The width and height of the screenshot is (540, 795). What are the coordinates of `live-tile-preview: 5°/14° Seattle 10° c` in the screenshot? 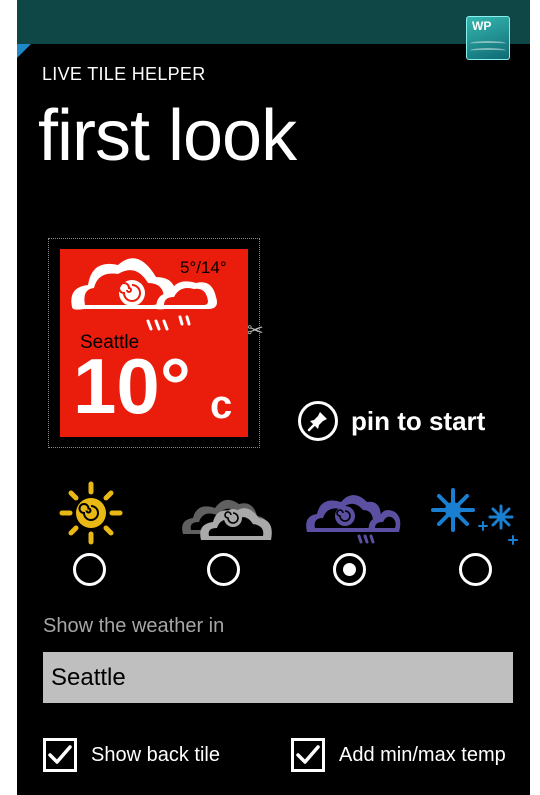 It's located at (154, 343).